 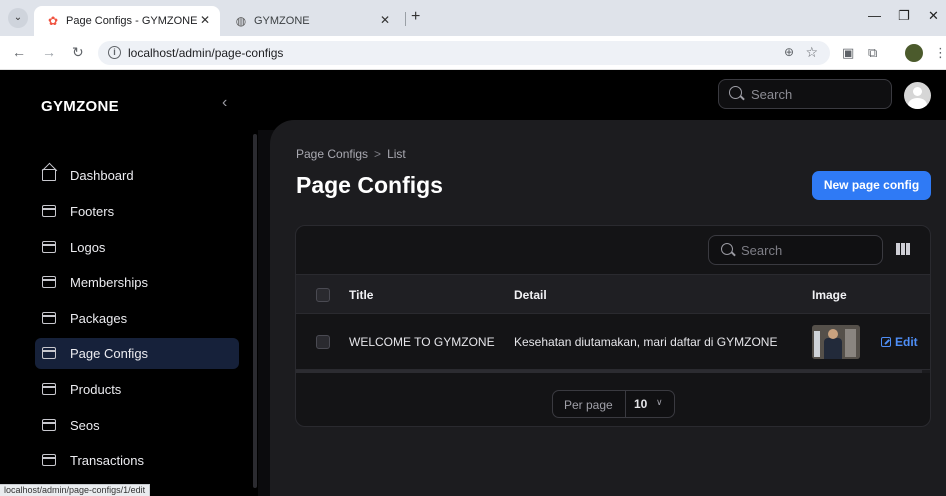 What do you see at coordinates (588, 405) in the screenshot?
I see `per-page-label: Per page` at bounding box center [588, 405].